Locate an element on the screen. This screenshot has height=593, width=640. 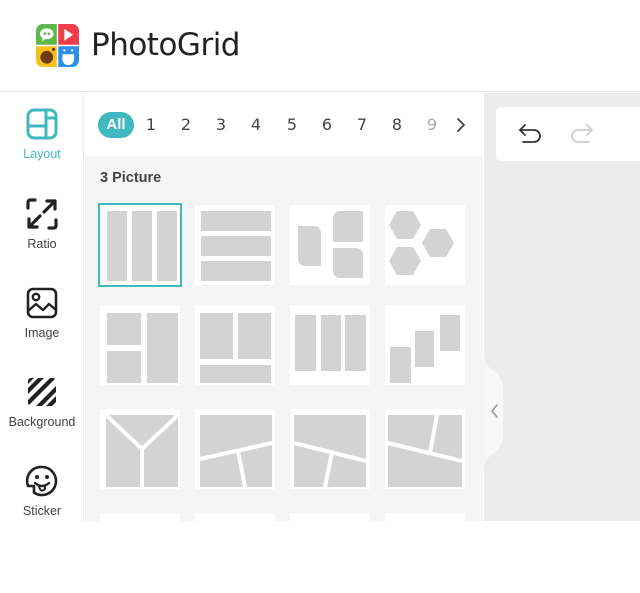
layout-template-y-split is located at coordinates (140, 449).